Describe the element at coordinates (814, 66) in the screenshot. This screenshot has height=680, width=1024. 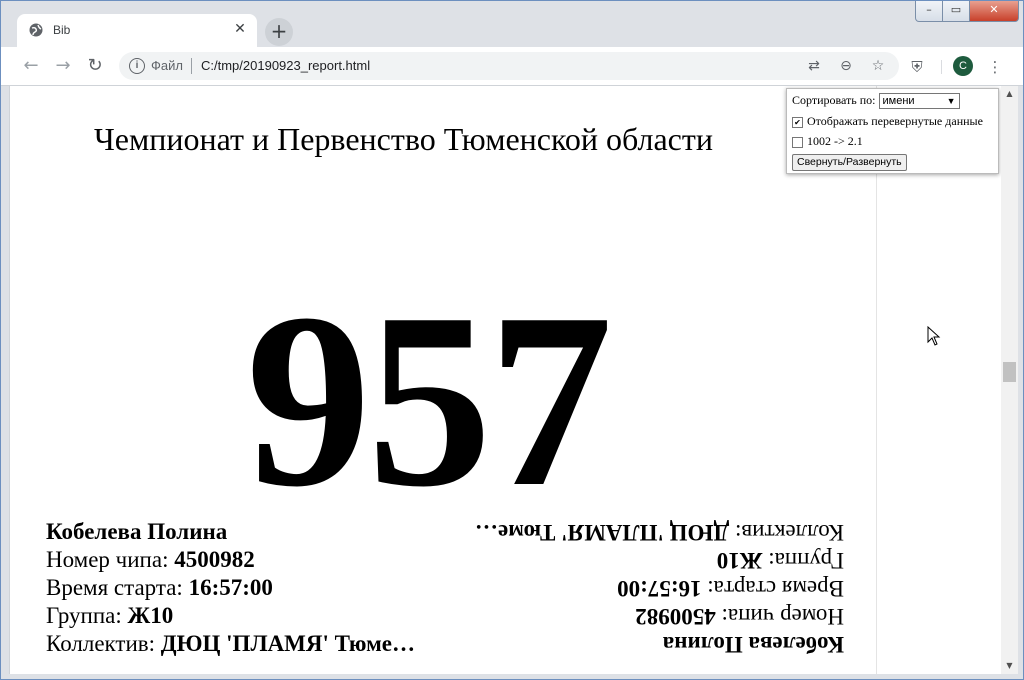
I see `translate-icon: ⇄` at that location.